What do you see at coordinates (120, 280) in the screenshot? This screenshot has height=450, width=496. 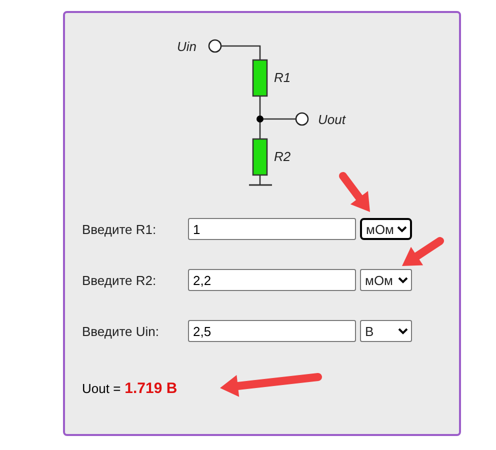 I see `field-label: Введите R2:` at bounding box center [120, 280].